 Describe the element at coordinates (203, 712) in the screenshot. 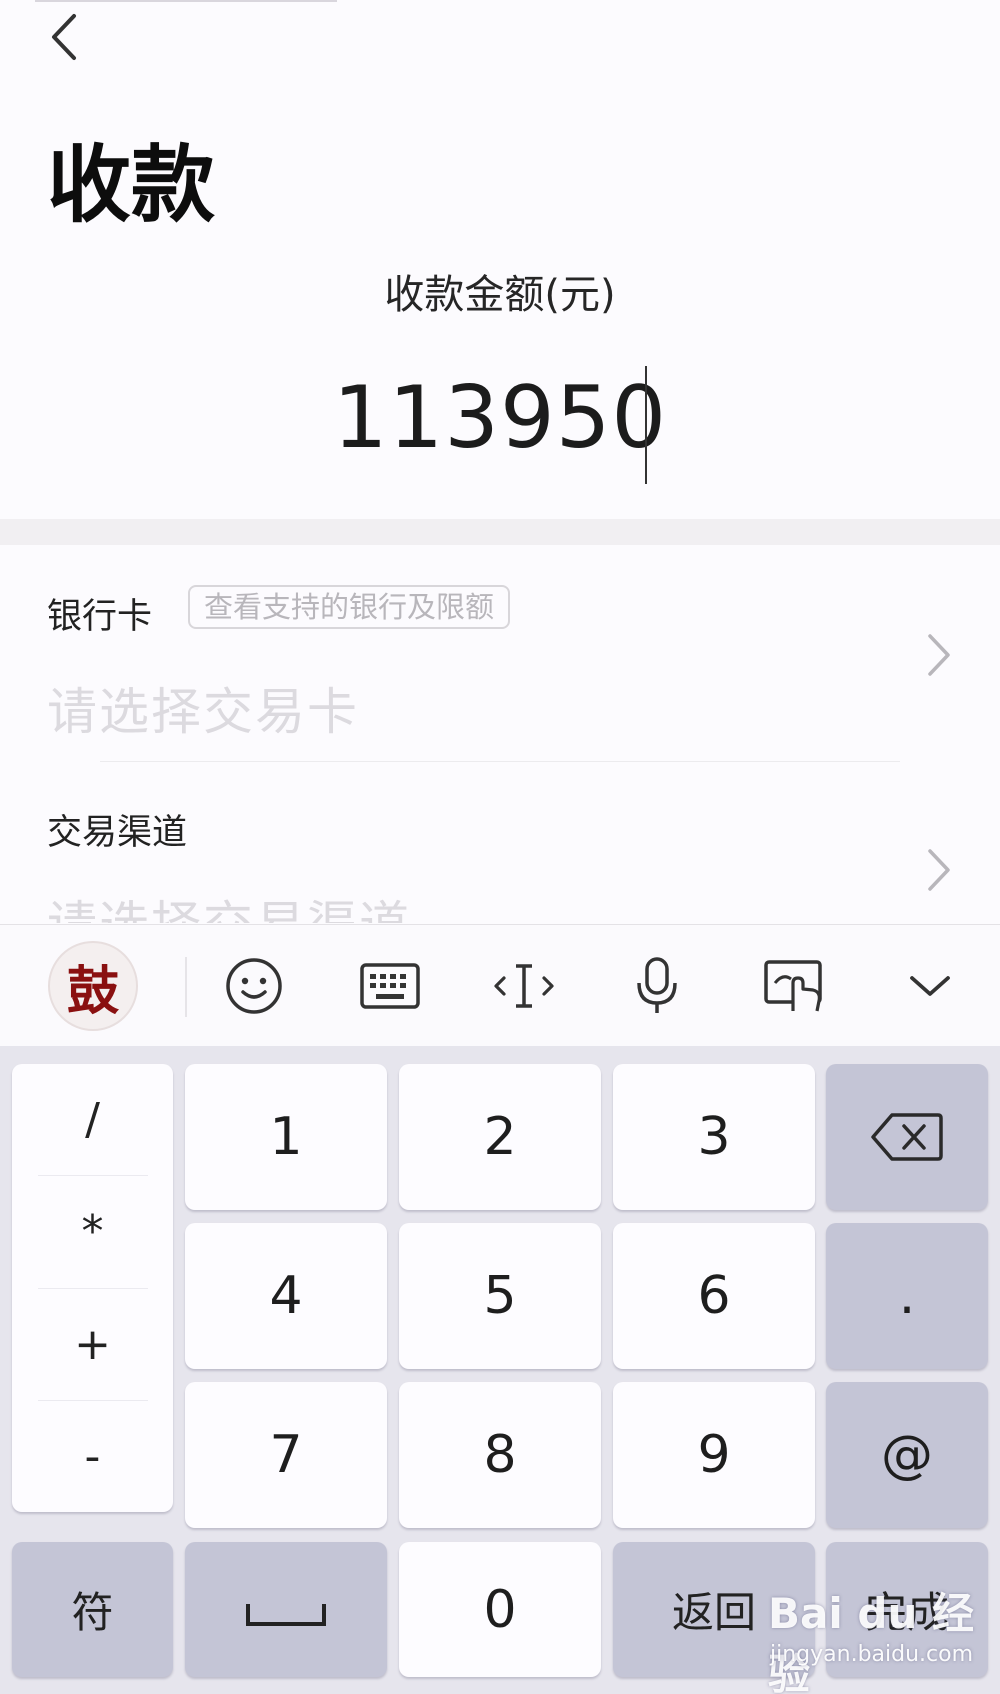

I see `bank-card-placeholder: 请选择交易卡` at that location.